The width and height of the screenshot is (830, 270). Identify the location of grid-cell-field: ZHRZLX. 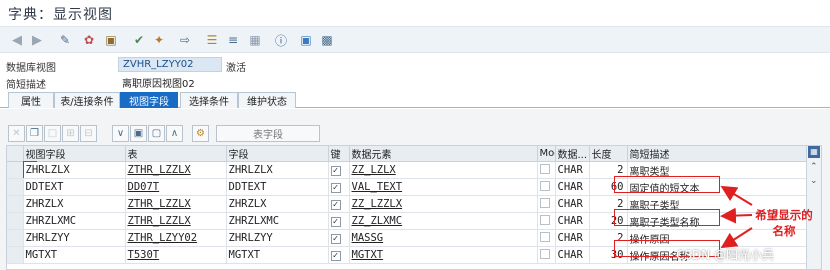
(277, 204).